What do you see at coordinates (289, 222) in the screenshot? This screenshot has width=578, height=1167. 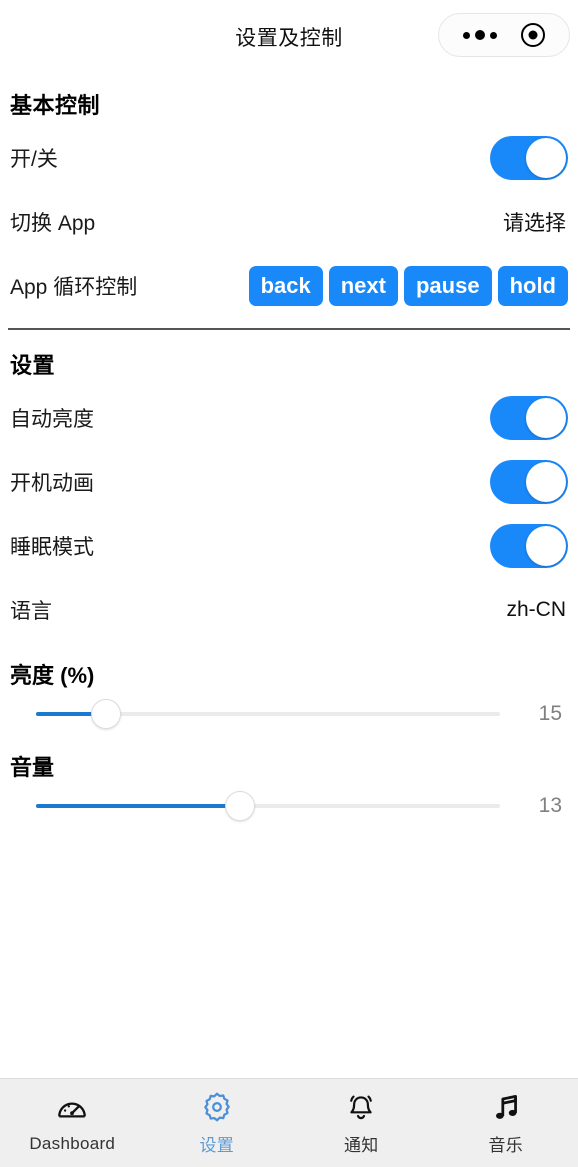 I see `row-switch-app: 切换 App 请选择` at bounding box center [289, 222].